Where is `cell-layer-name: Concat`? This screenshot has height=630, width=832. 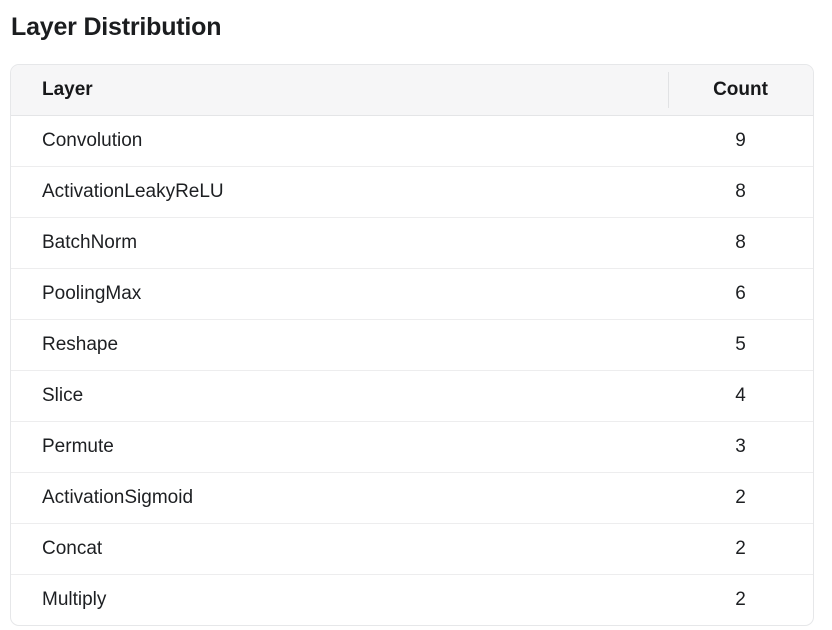
cell-layer-name: Concat is located at coordinates (339, 549).